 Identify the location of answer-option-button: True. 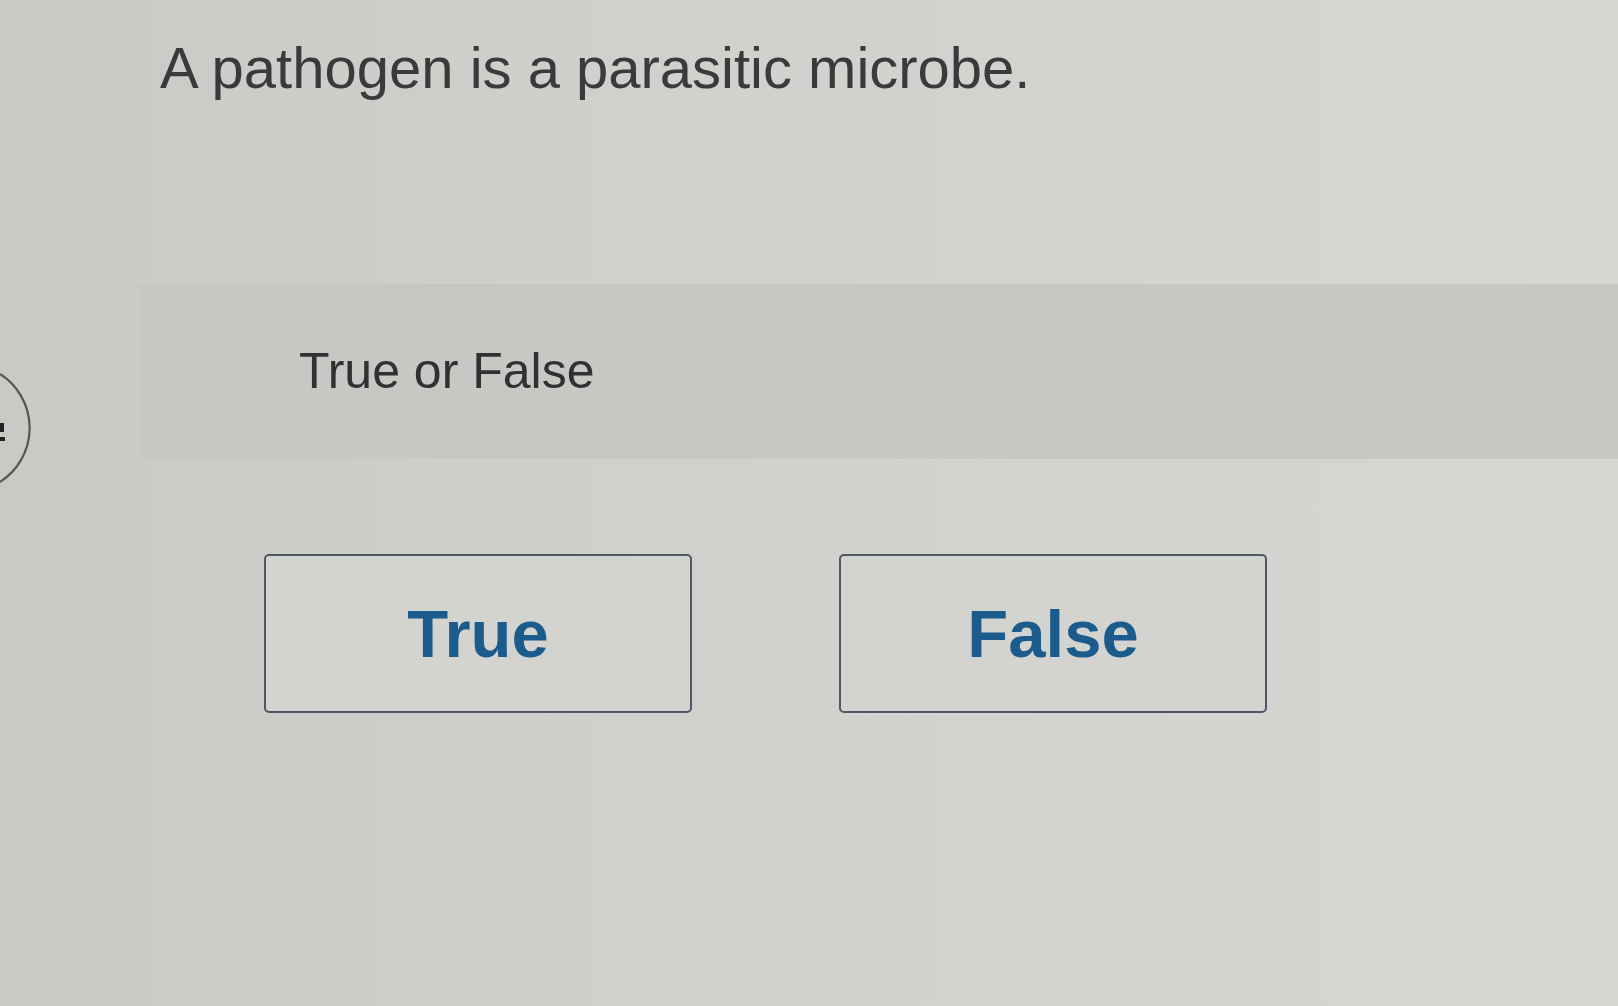
(478, 633).